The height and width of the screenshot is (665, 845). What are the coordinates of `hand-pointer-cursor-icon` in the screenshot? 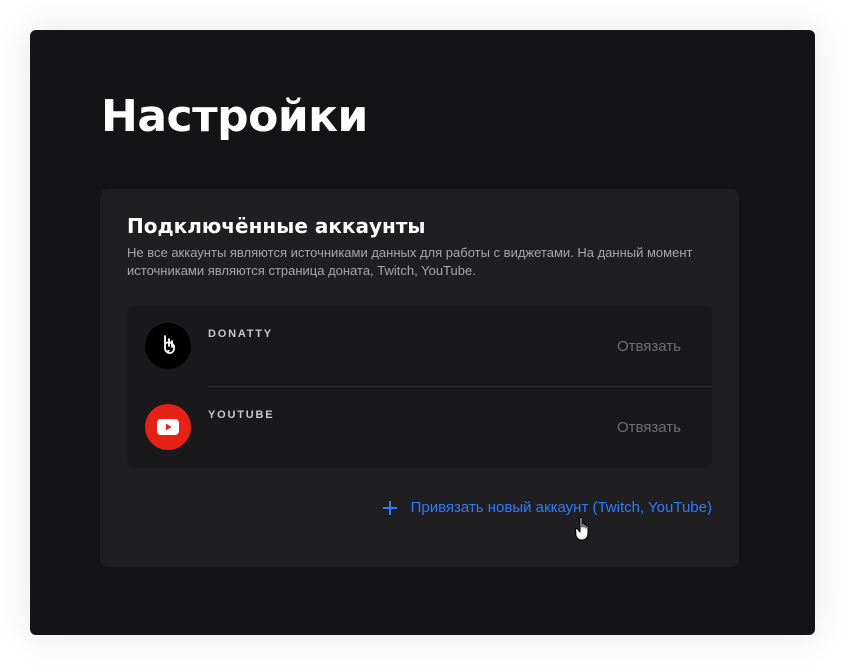 It's located at (582, 528).